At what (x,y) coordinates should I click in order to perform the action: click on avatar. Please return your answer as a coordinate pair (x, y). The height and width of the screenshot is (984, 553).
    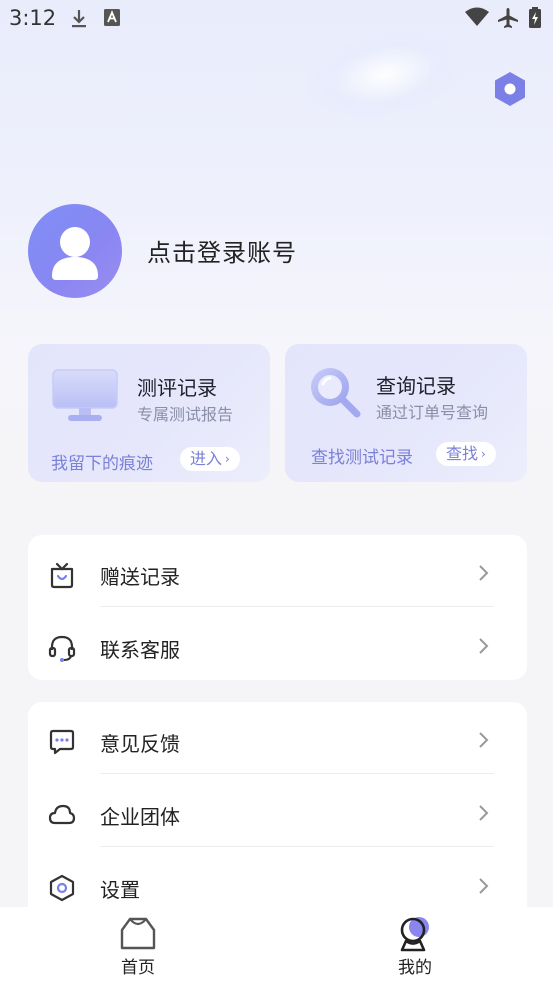
    Looking at the image, I should click on (75, 251).